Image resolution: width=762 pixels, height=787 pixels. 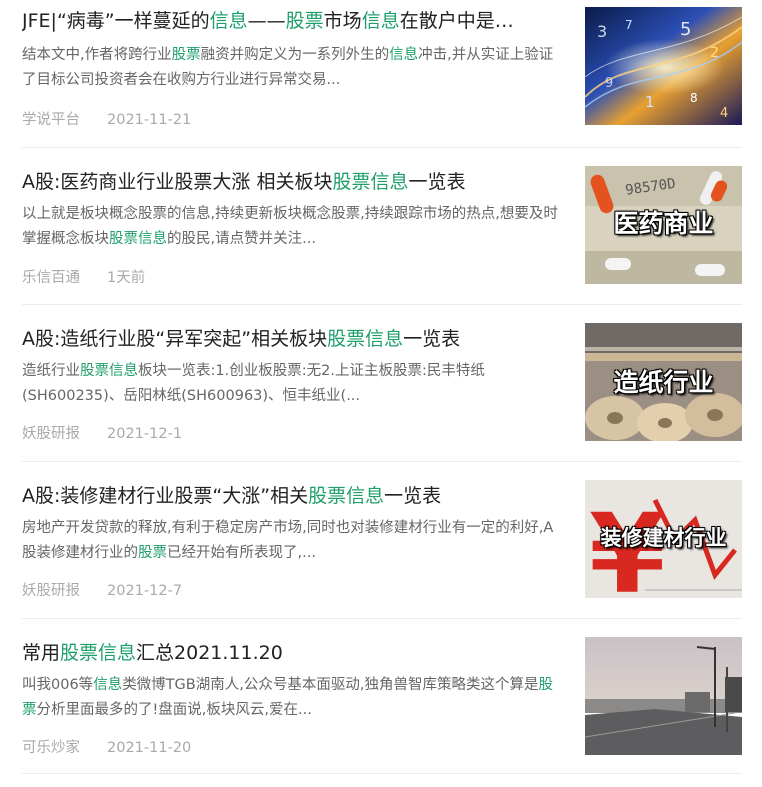 What do you see at coordinates (629, 25) in the screenshot?
I see `svg-text: 7` at bounding box center [629, 25].